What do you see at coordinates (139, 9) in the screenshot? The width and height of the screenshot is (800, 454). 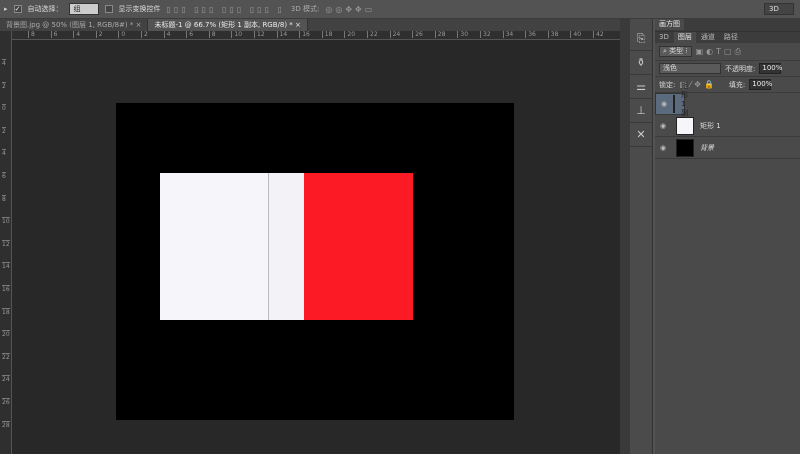 I see `show-transform-label: 显示变换控件` at bounding box center [139, 9].